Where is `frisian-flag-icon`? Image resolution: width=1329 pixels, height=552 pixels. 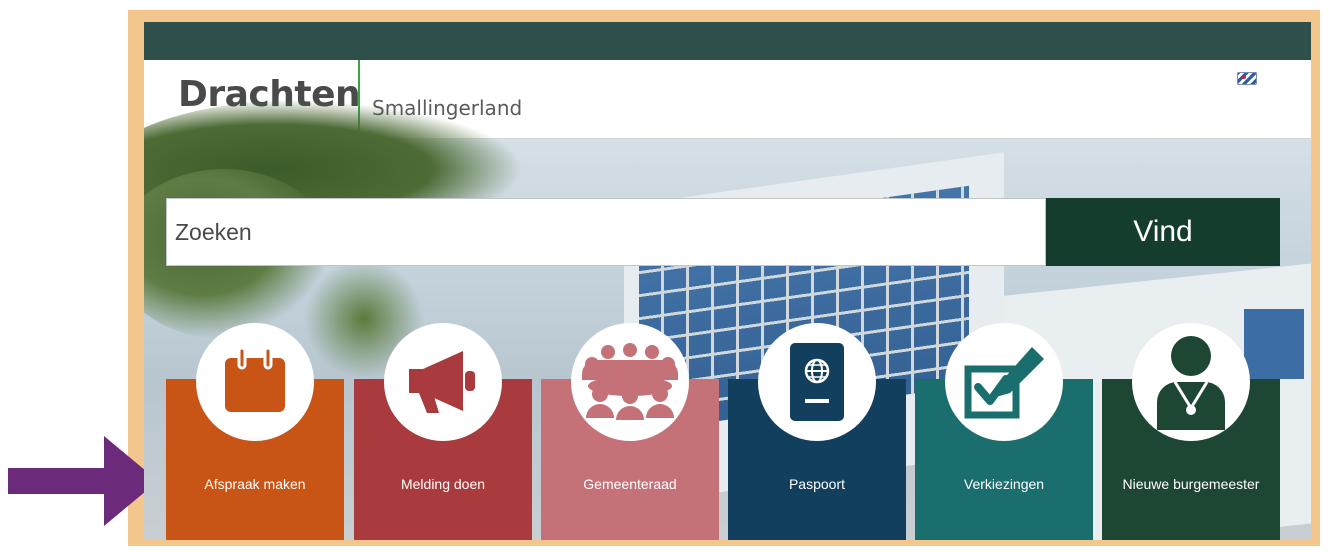
frisian-flag-icon is located at coordinates (1247, 78).